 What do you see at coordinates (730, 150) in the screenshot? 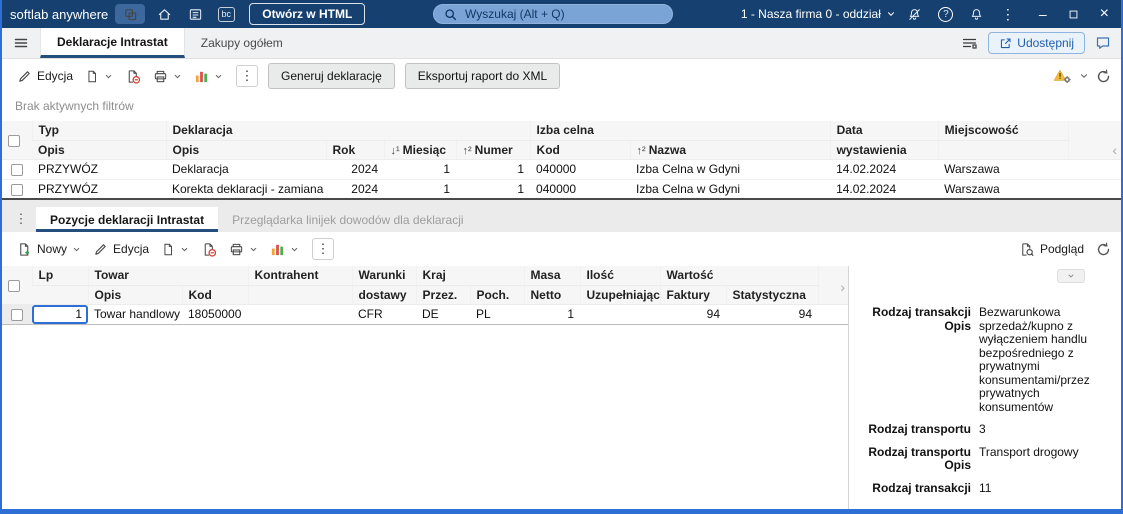
I see `col-nazwa: ↑² Nazwa` at bounding box center [730, 150].